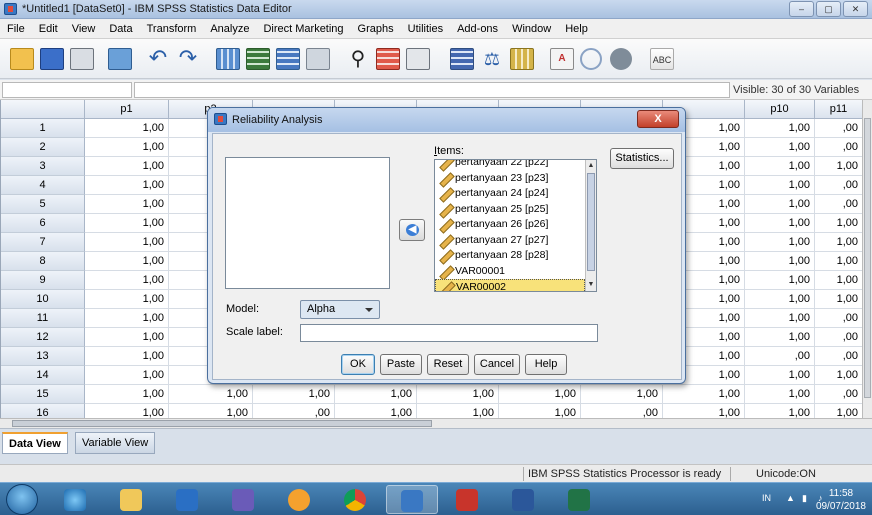 The width and height of the screenshot is (872, 515). What do you see at coordinates (127, 109) in the screenshot?
I see `column-header: p1` at bounding box center [127, 109].